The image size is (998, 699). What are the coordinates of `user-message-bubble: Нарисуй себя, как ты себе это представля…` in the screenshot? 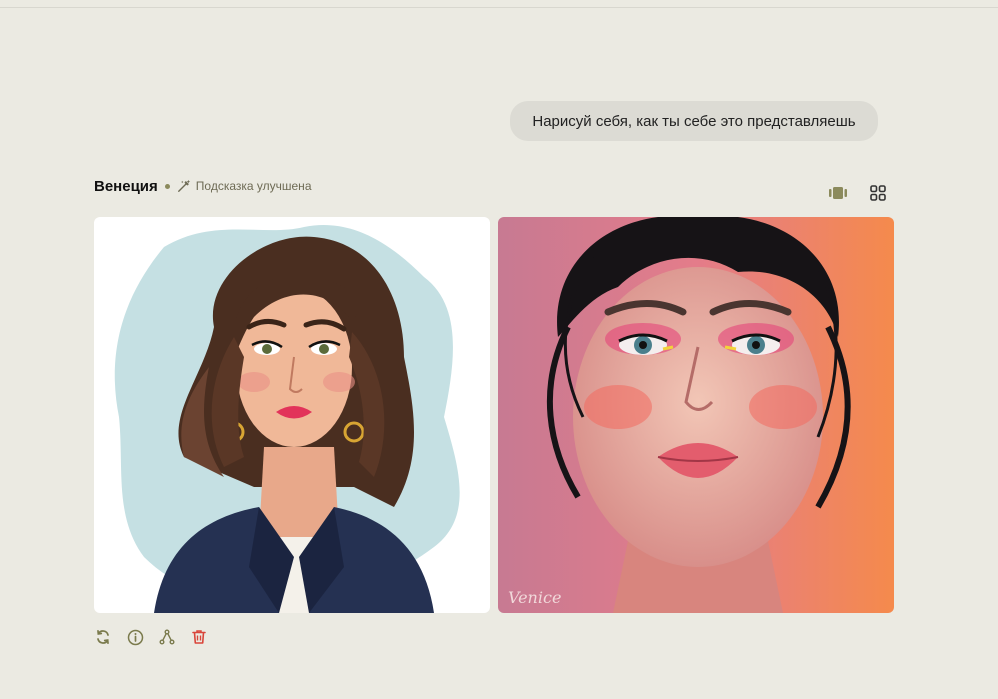 It's located at (694, 121).